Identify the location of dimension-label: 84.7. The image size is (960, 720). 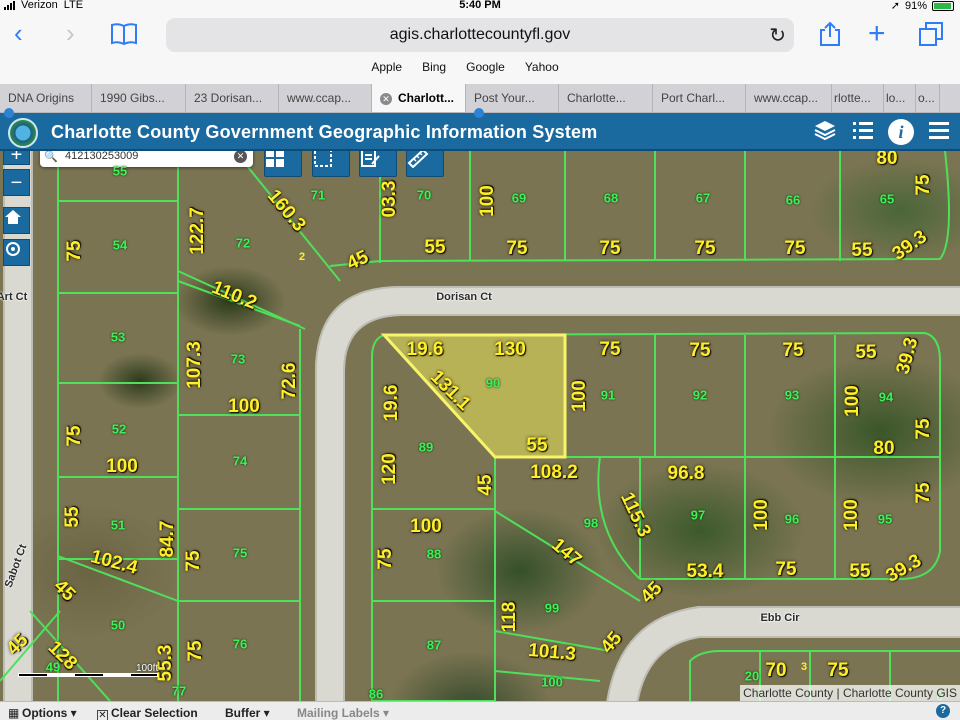
(167, 539).